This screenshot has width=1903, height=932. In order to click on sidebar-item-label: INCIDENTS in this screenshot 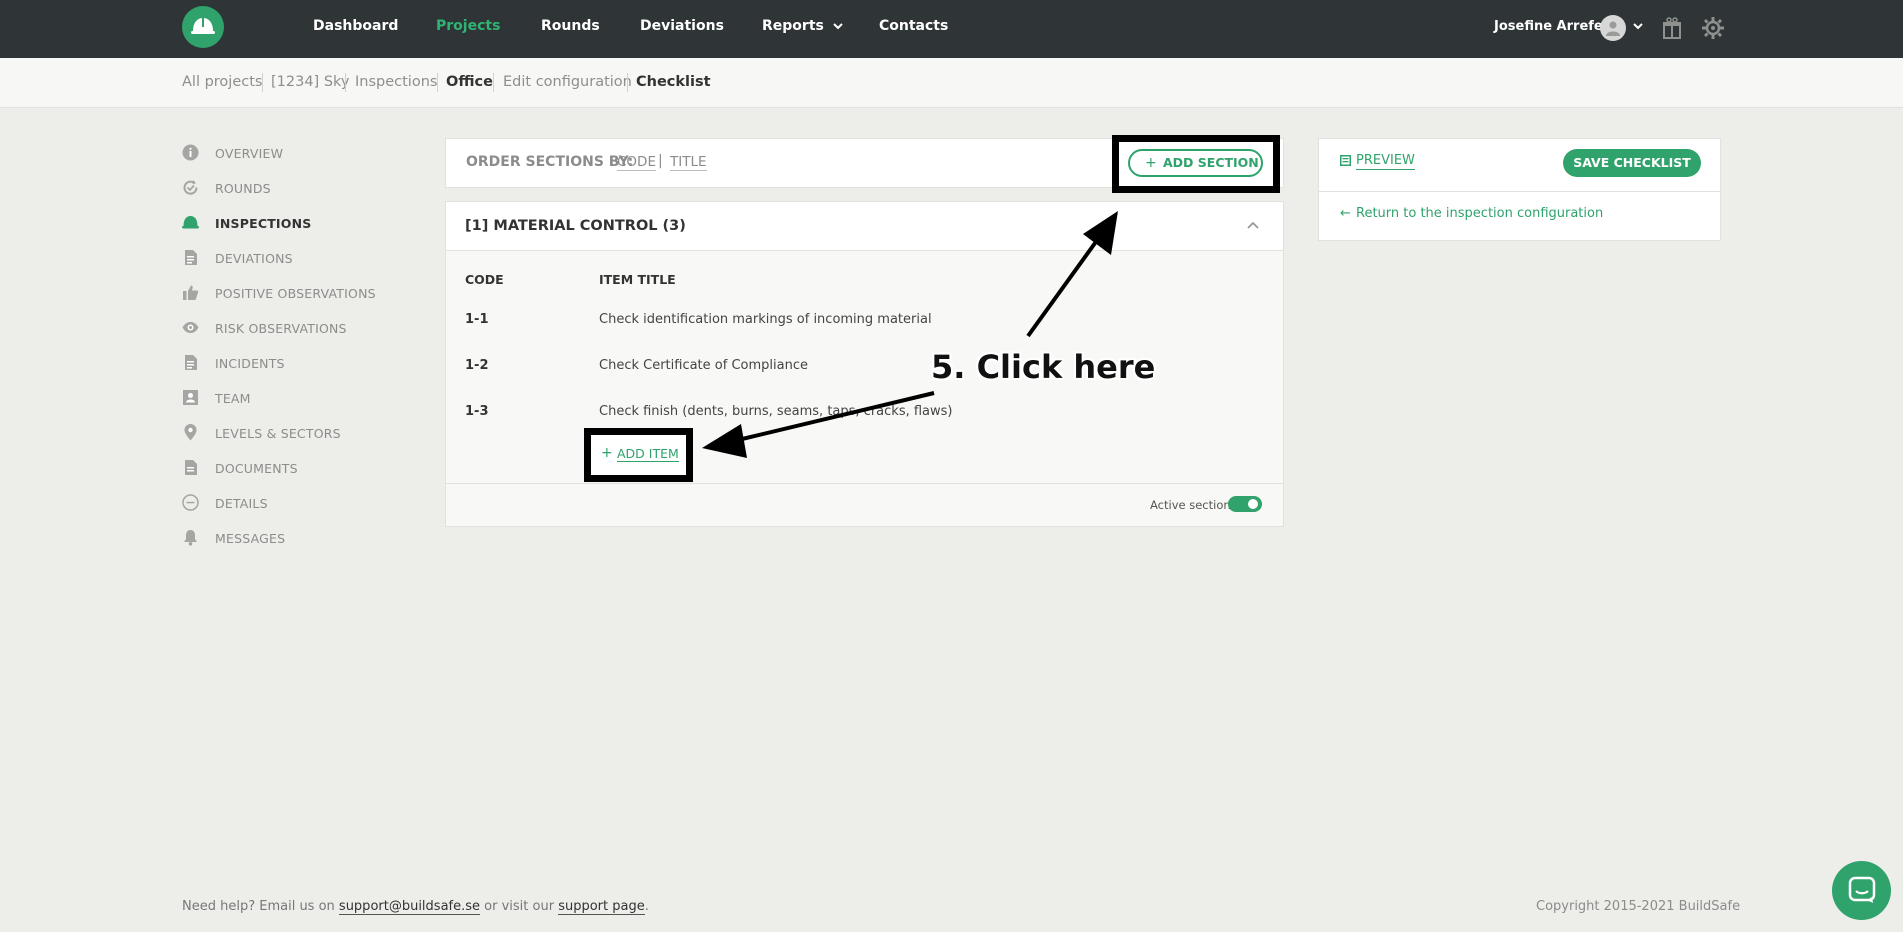, I will do `click(250, 363)`.